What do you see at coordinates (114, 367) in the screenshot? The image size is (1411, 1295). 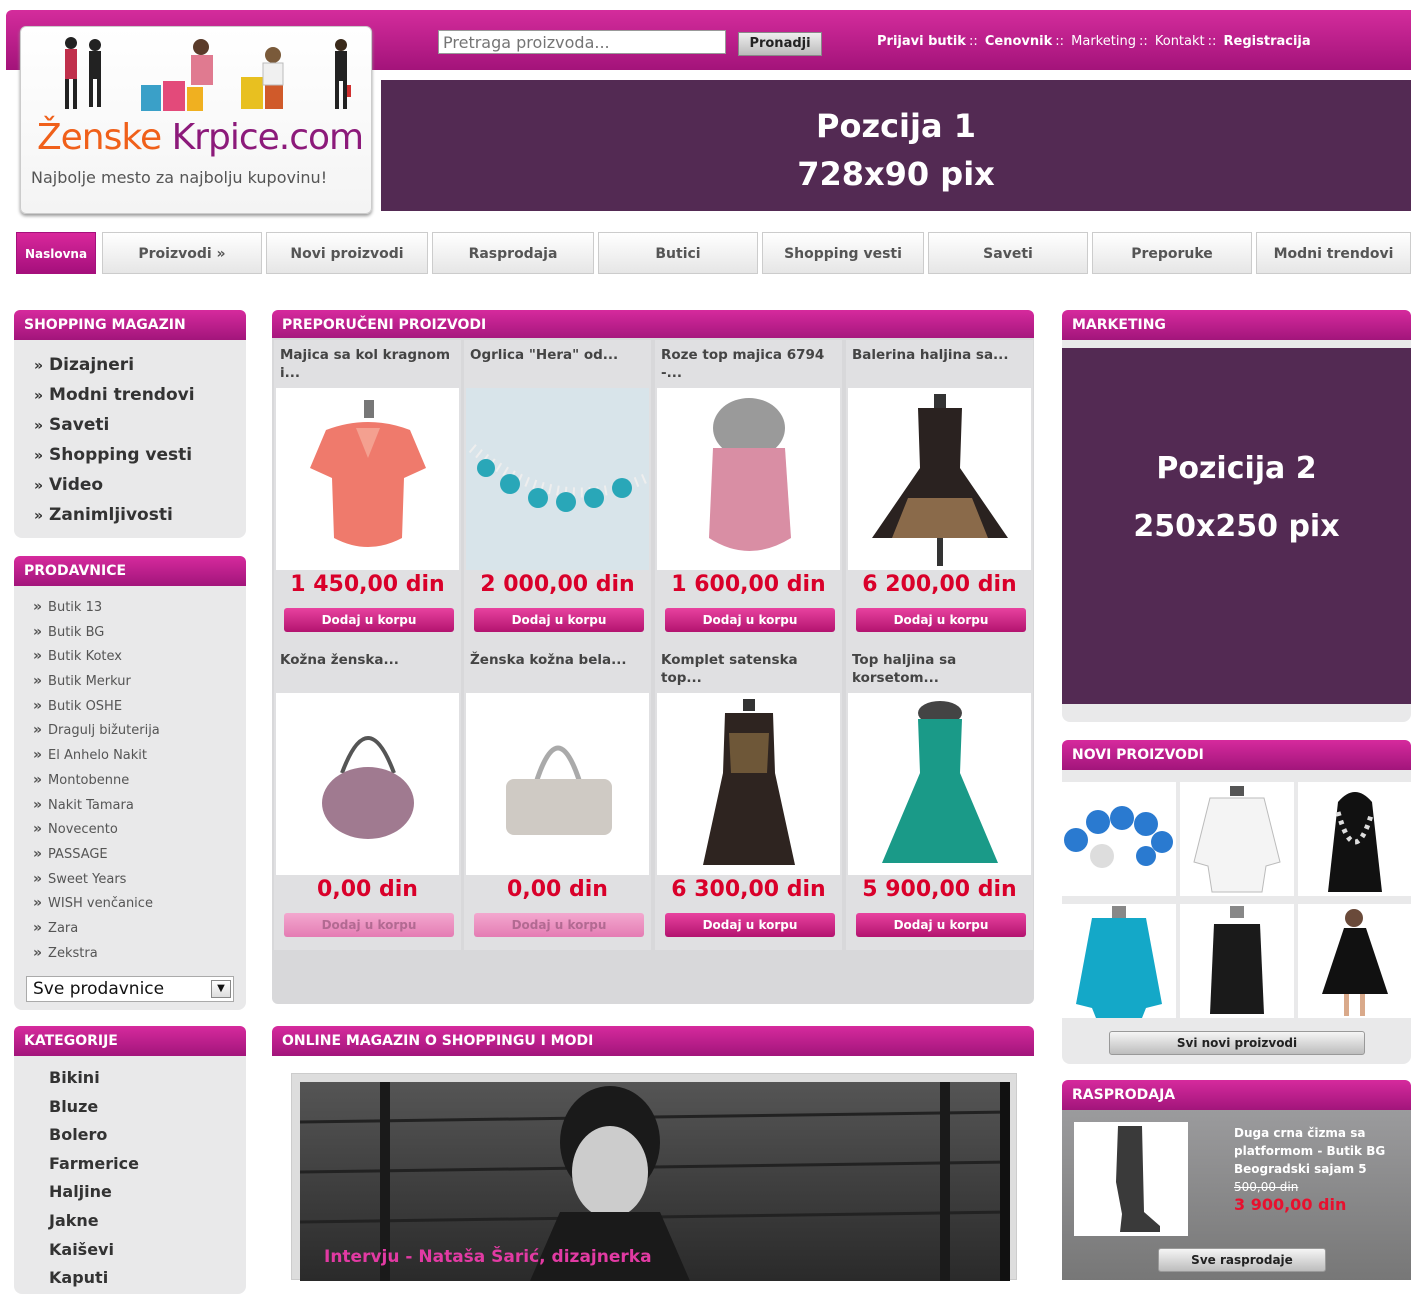 I see `list-item: » Dizajneri` at bounding box center [114, 367].